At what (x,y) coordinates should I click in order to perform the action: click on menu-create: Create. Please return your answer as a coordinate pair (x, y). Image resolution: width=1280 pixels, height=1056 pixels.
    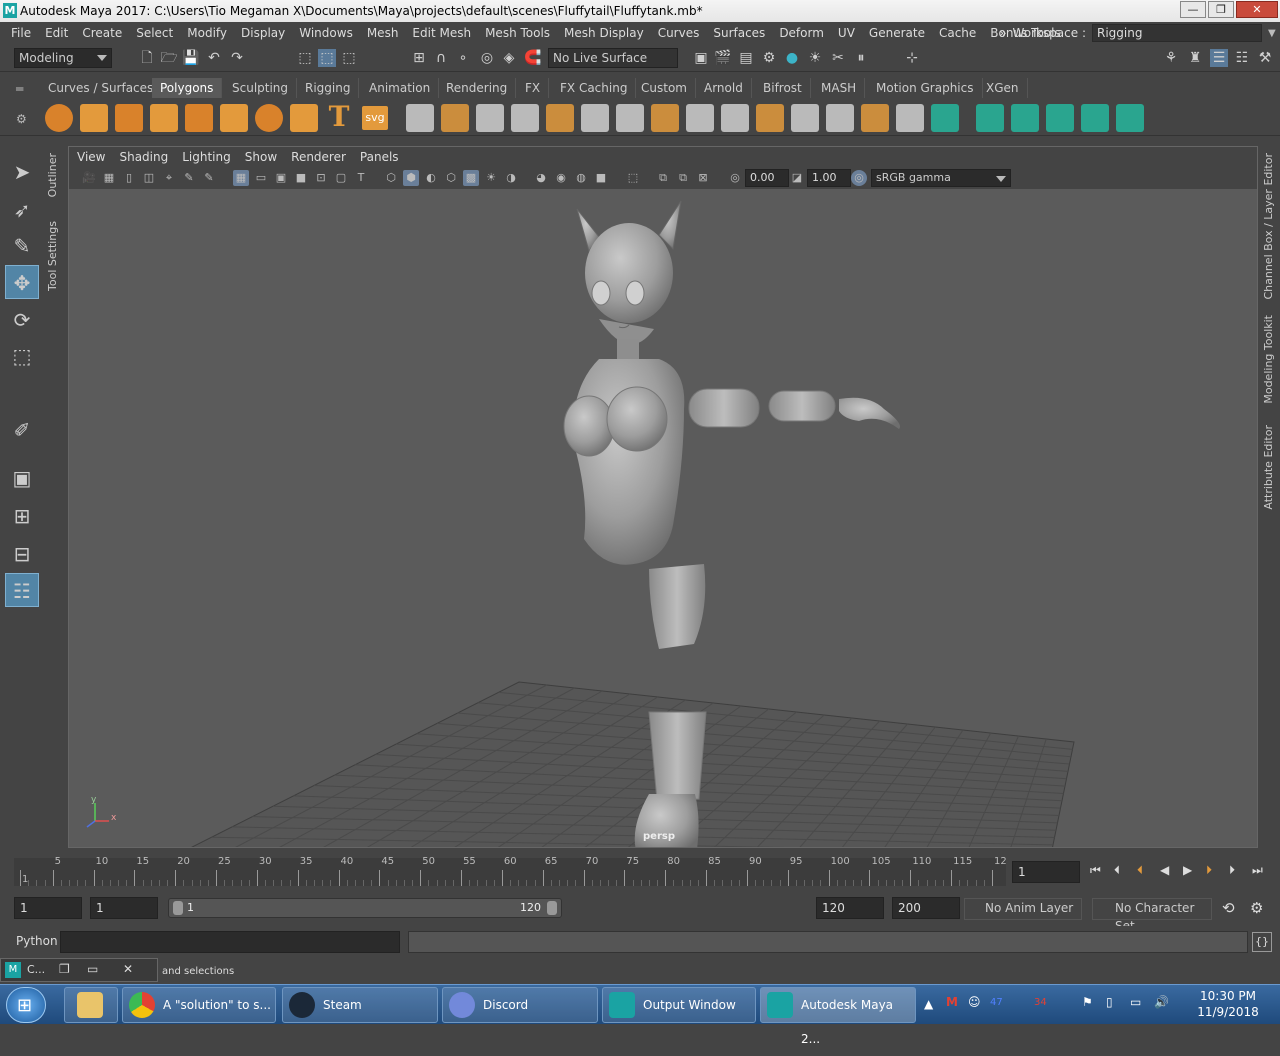
    Looking at the image, I should click on (102, 33).